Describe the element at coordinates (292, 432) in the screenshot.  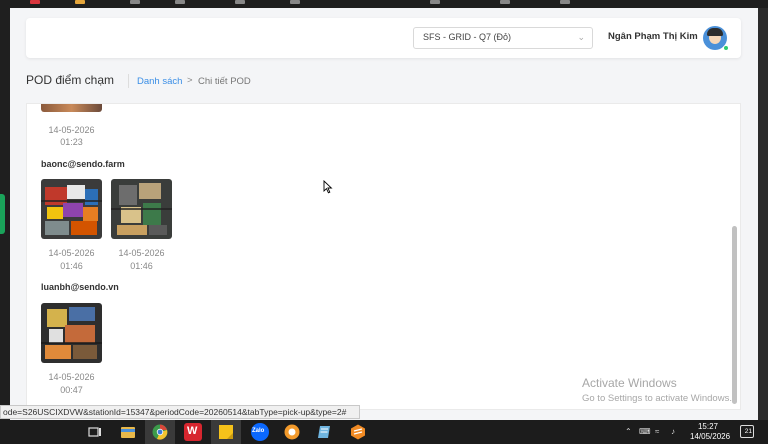
I see `app-circle-icon` at that location.